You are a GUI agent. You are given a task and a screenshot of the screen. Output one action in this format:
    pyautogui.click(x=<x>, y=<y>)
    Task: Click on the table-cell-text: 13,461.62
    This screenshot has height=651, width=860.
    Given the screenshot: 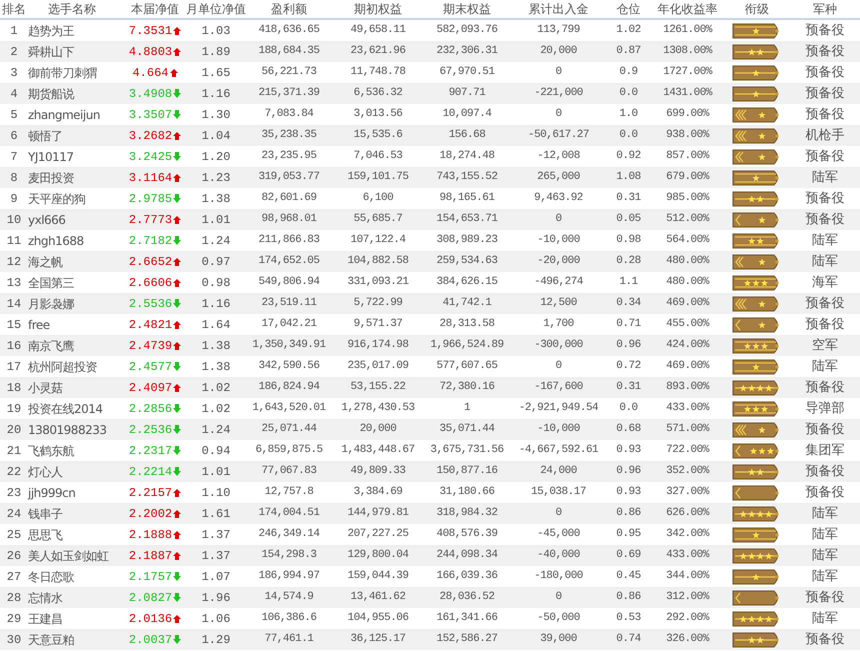 What is the action you would take?
    pyautogui.click(x=378, y=598)
    